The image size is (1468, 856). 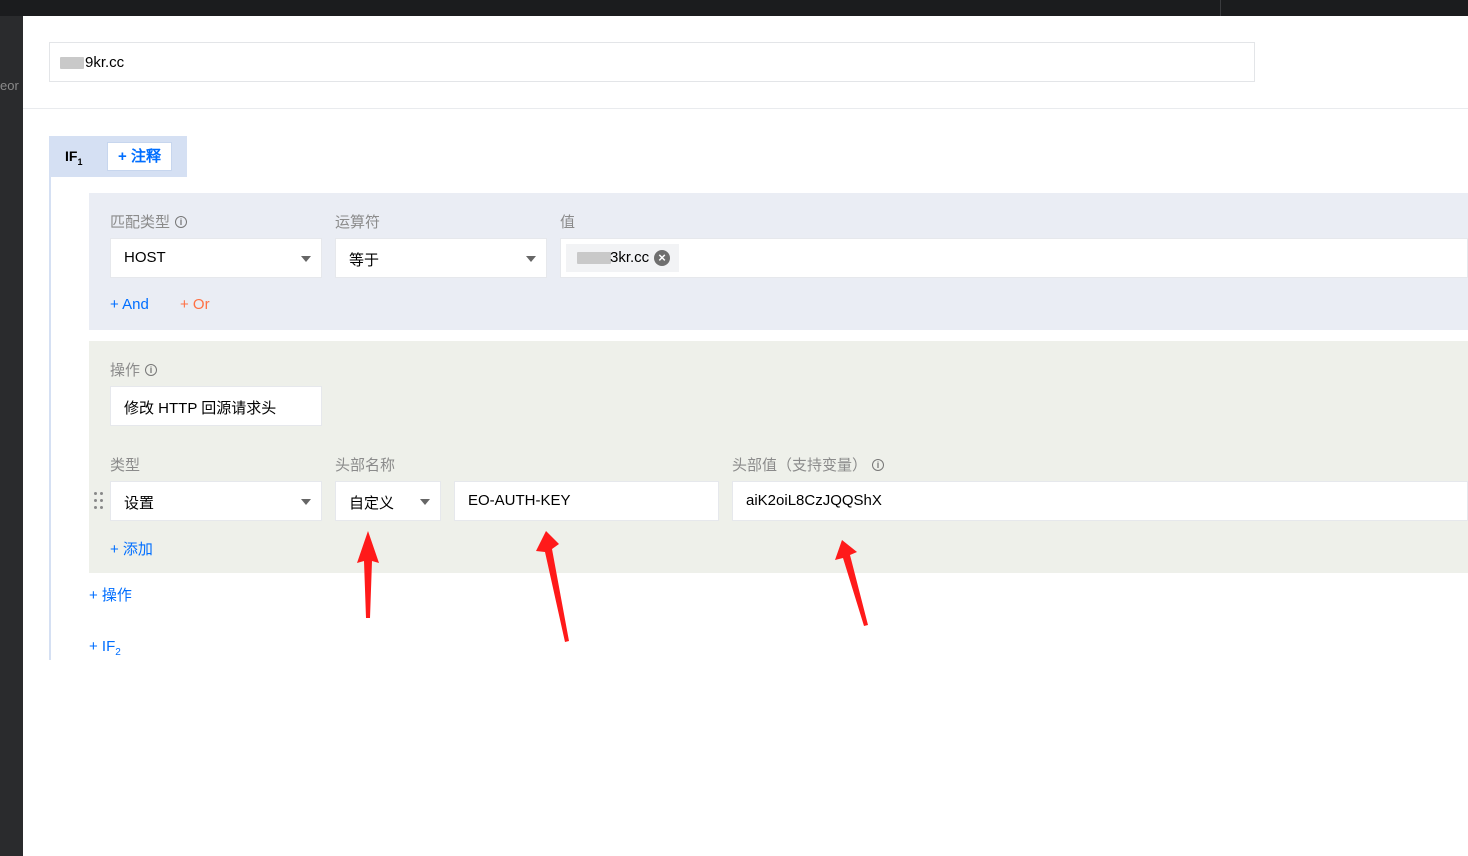 What do you see at coordinates (364, 260) in the screenshot?
I see `operator-value: 等于` at bounding box center [364, 260].